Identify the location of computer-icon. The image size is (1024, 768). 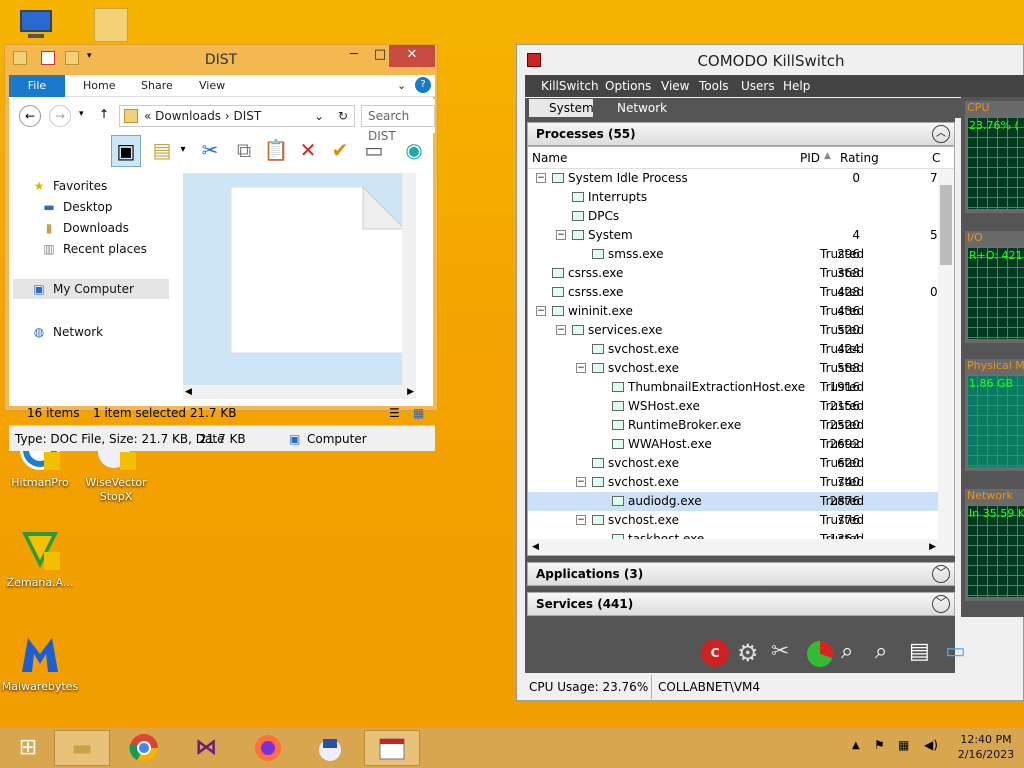
(36, 24).